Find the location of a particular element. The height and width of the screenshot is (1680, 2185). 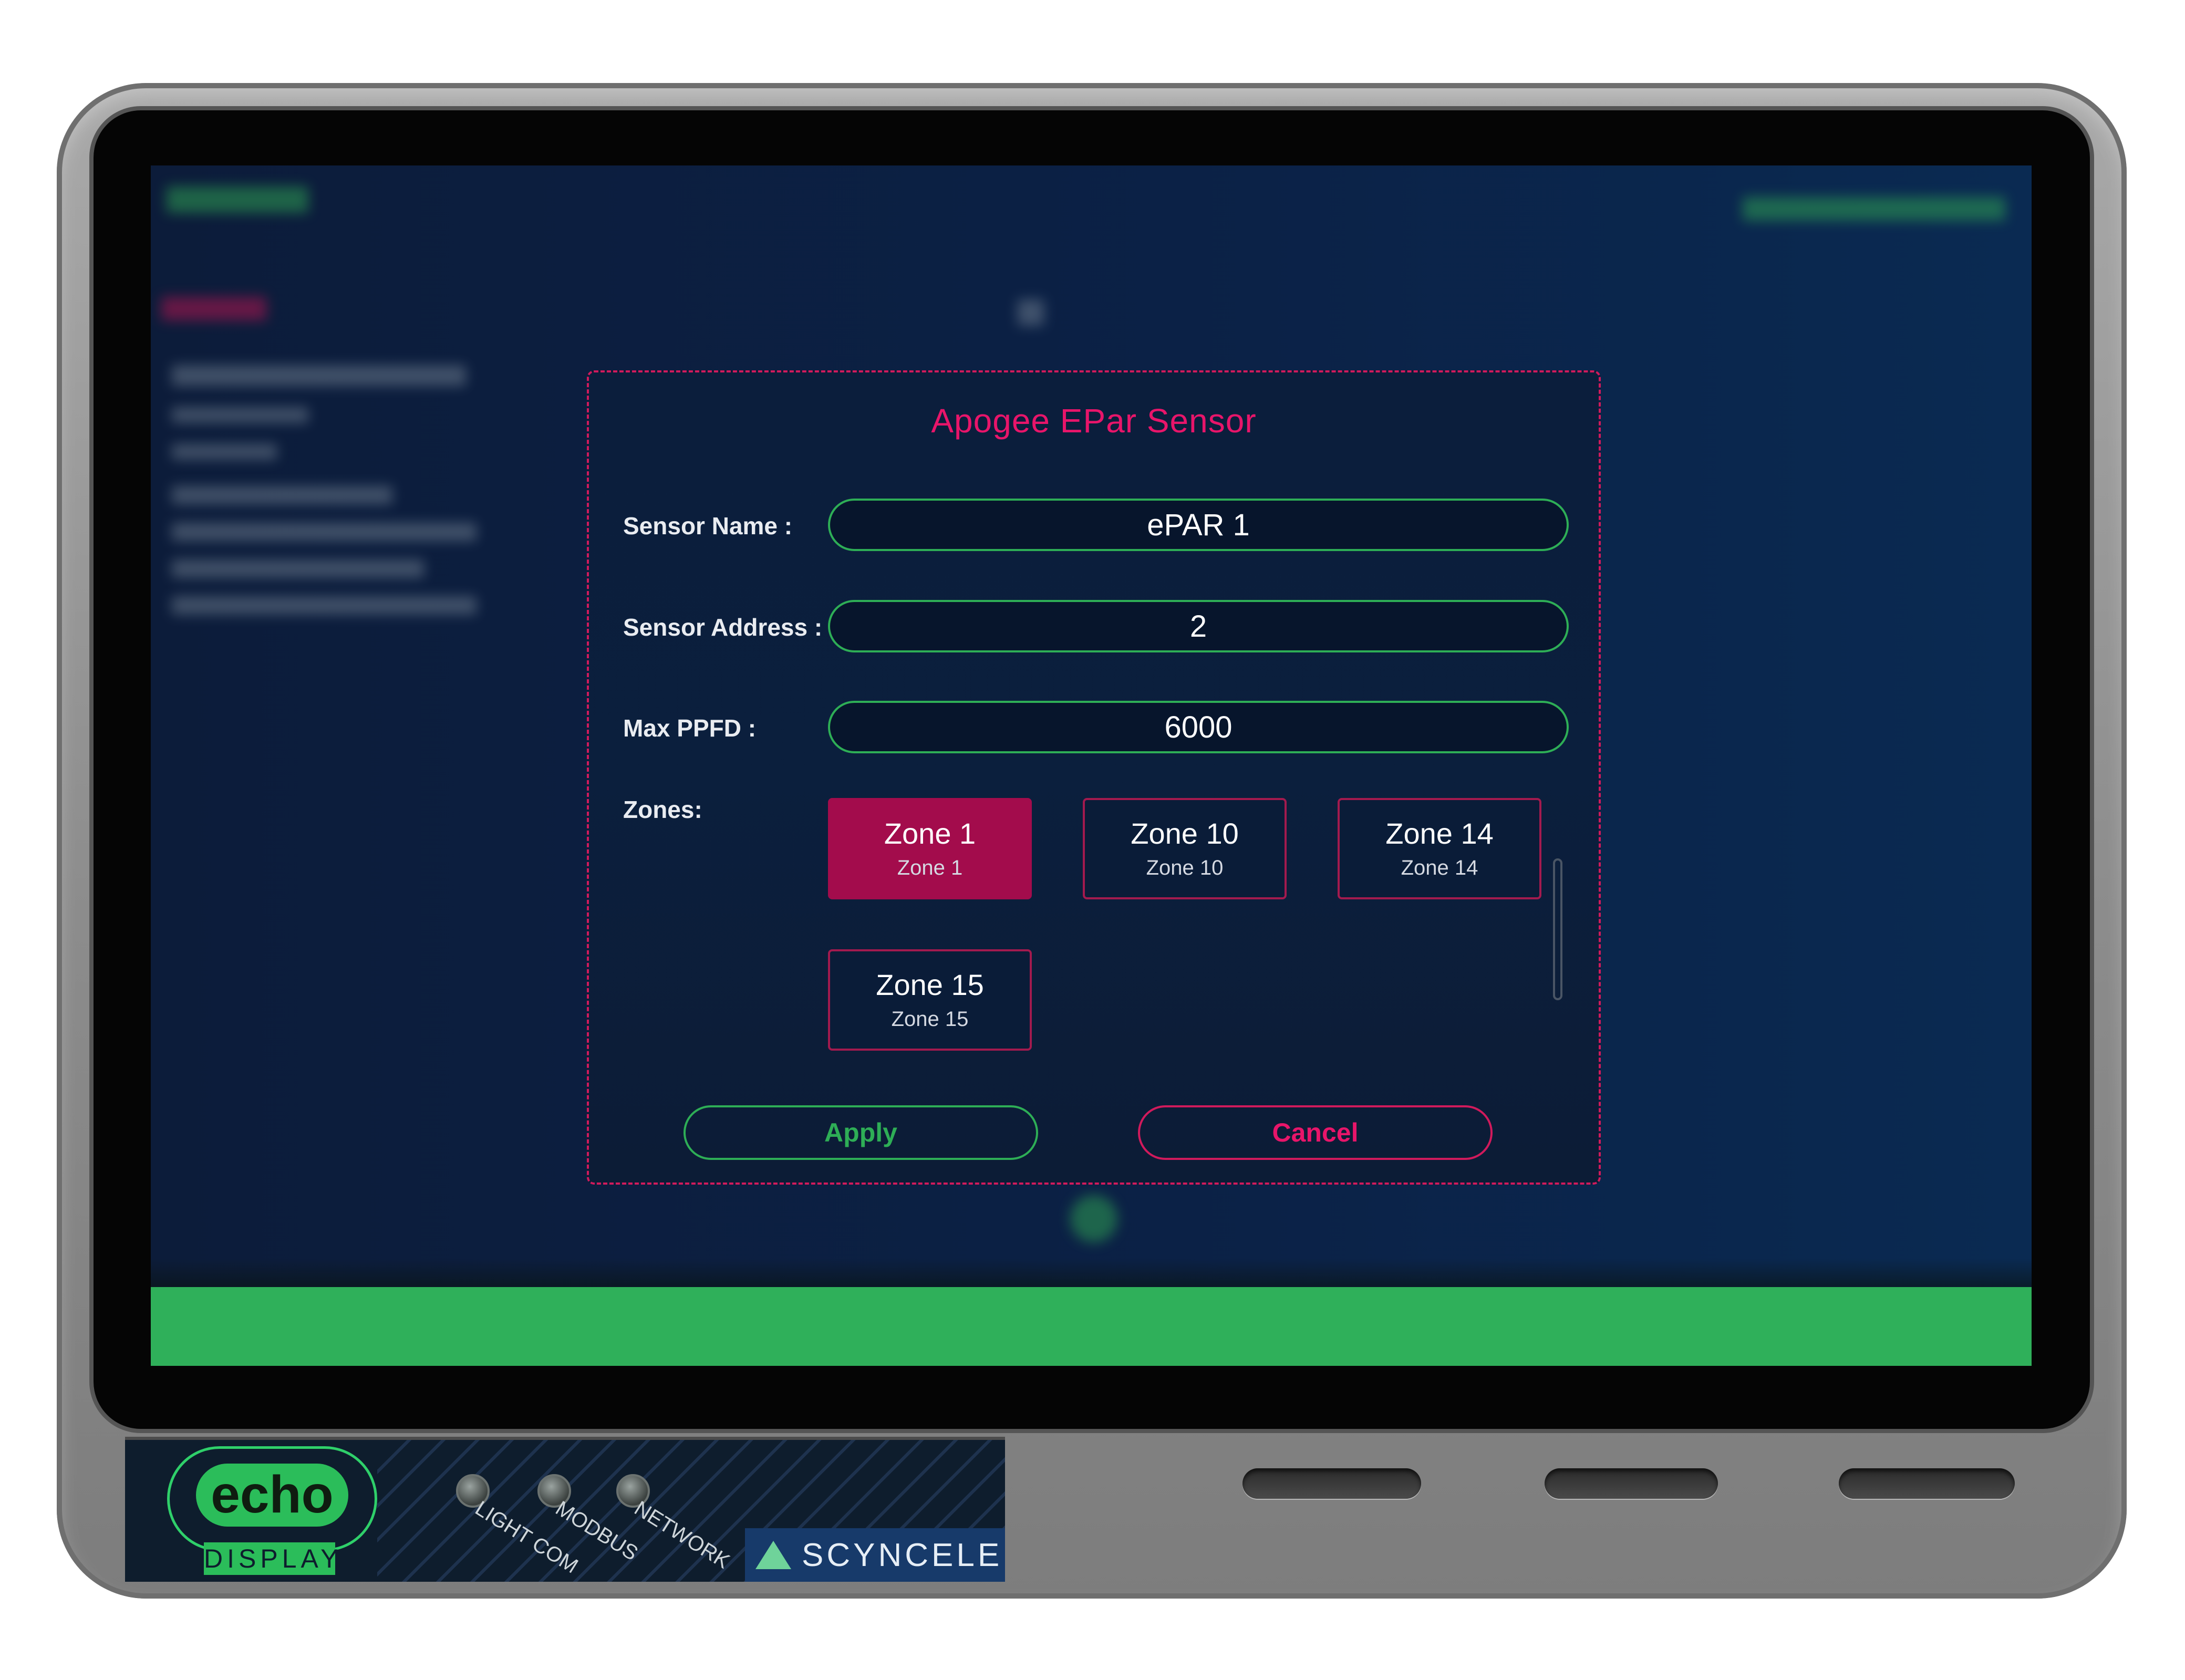

max-ppfd-input is located at coordinates (1198, 727).